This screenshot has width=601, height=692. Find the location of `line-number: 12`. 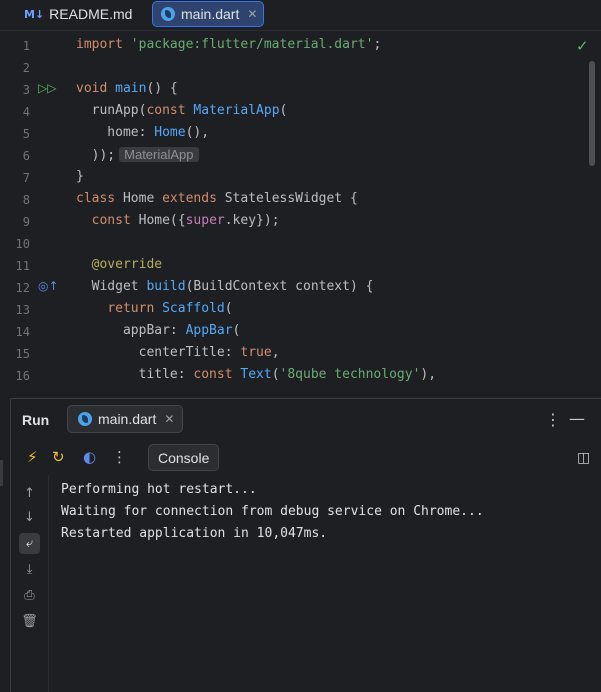

line-number: 12 is located at coordinates (22, 288).